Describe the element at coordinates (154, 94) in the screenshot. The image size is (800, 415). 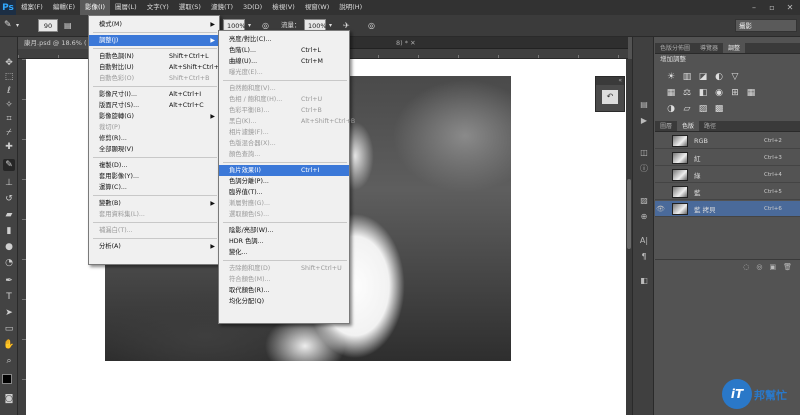
I see `menu-item: 影像尺寸(I)... Alt+Ctrl+I` at that location.